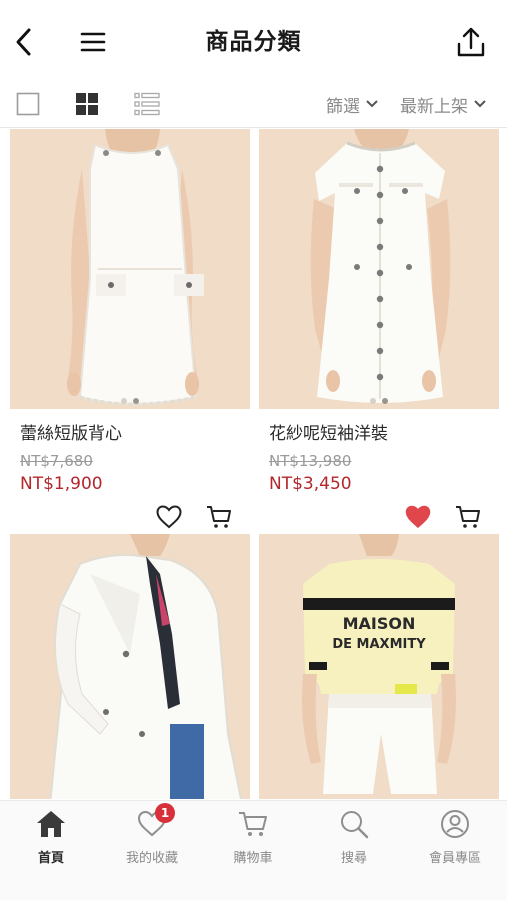  I want to click on lace-dress-illustration, so click(130, 269).